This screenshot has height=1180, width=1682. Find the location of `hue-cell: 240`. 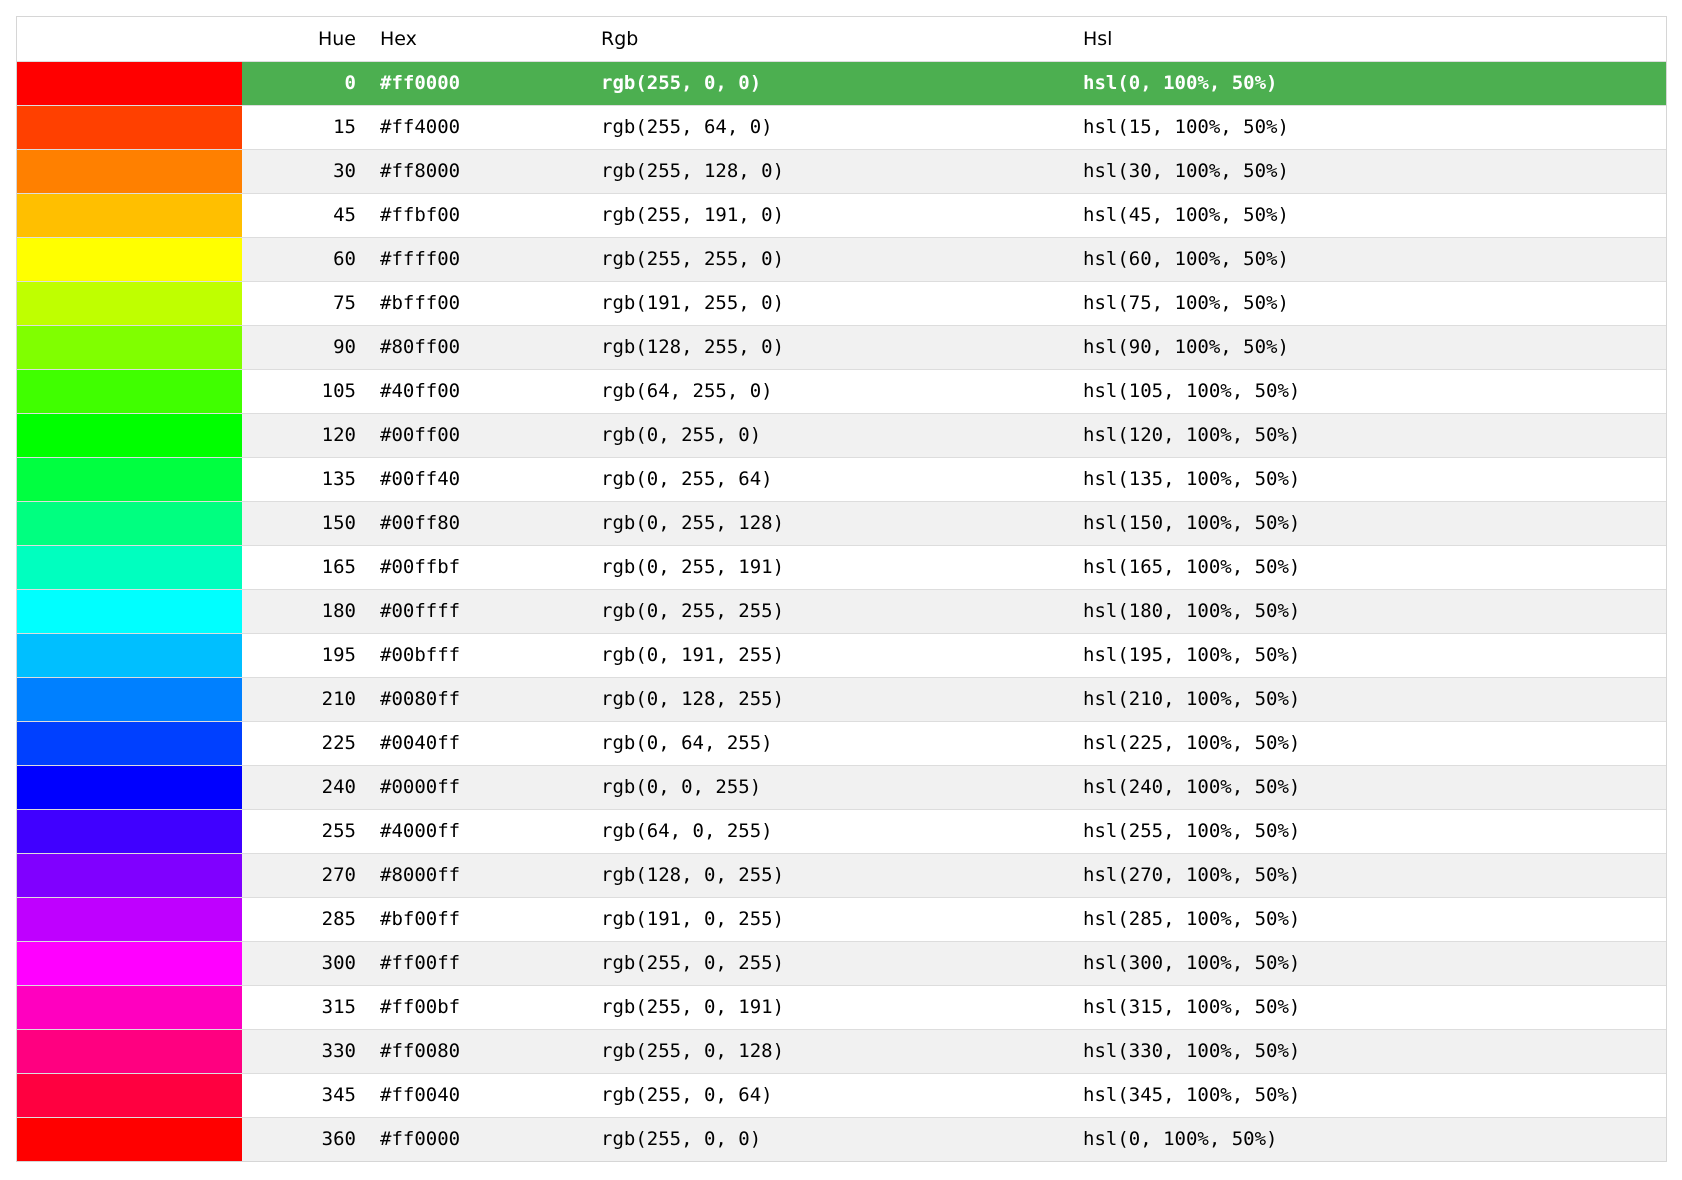

hue-cell: 240 is located at coordinates (307, 787).